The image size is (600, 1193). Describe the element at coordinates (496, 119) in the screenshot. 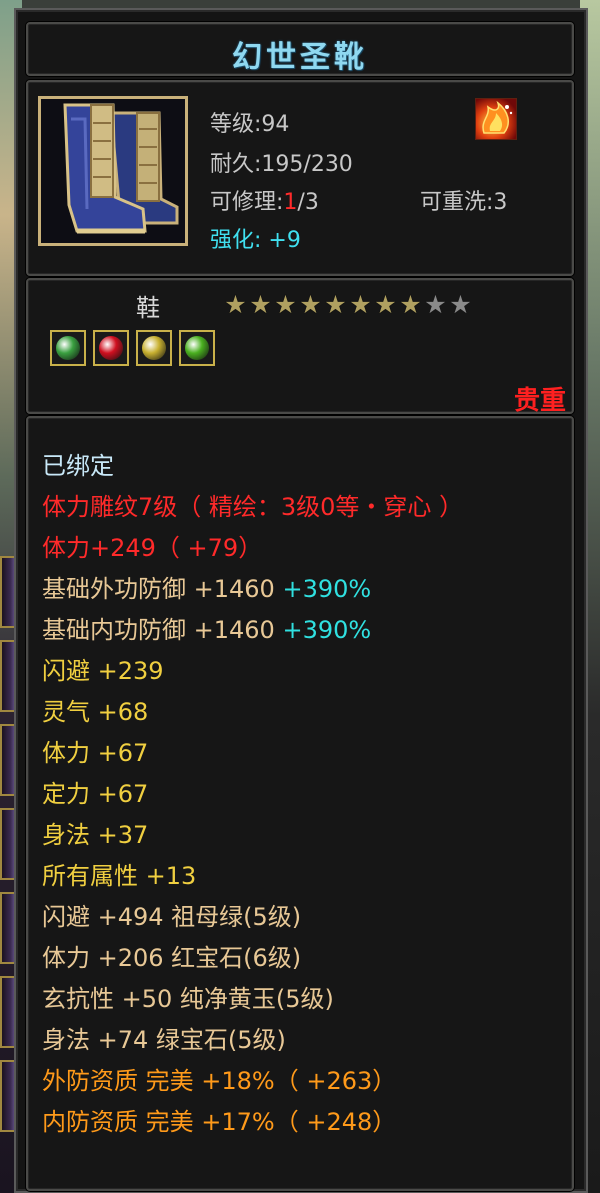

I see `flame-badge-icon` at that location.